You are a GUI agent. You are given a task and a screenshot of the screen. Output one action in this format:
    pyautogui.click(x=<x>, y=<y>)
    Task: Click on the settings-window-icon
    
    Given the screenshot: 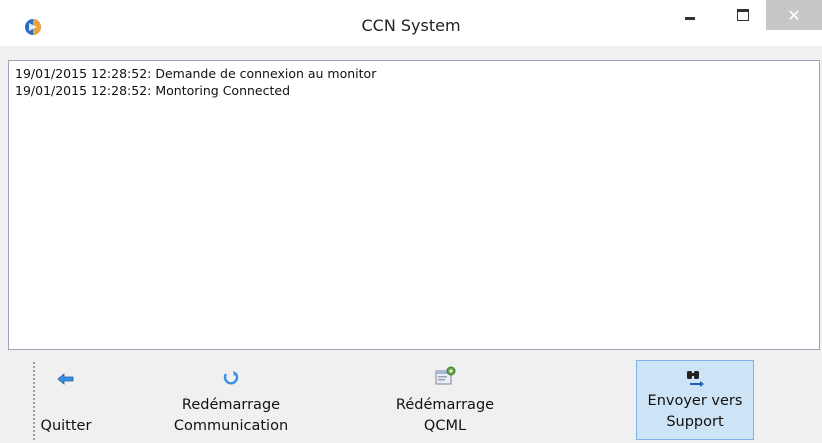 What is the action you would take?
    pyautogui.click(x=445, y=373)
    